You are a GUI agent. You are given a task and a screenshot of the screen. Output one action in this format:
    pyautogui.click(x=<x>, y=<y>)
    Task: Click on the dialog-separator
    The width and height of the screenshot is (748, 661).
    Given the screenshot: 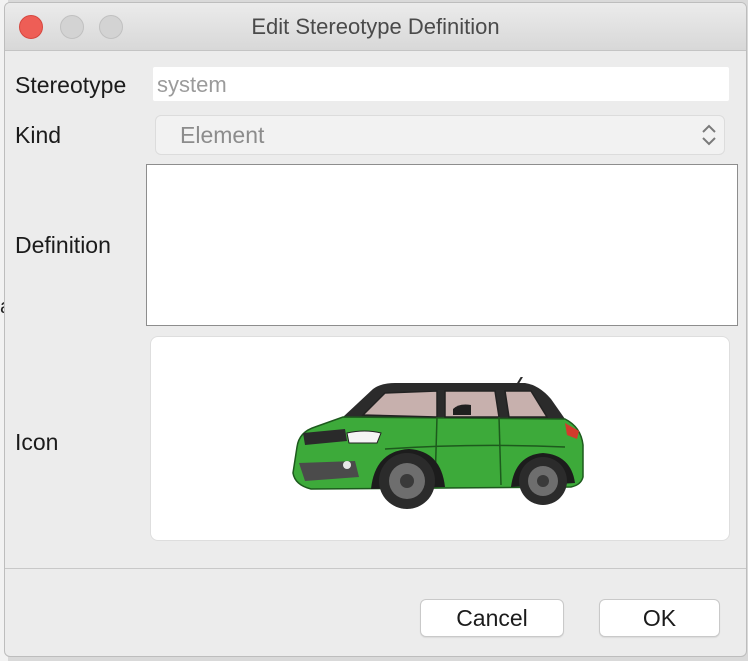 What is the action you would take?
    pyautogui.click(x=375, y=568)
    